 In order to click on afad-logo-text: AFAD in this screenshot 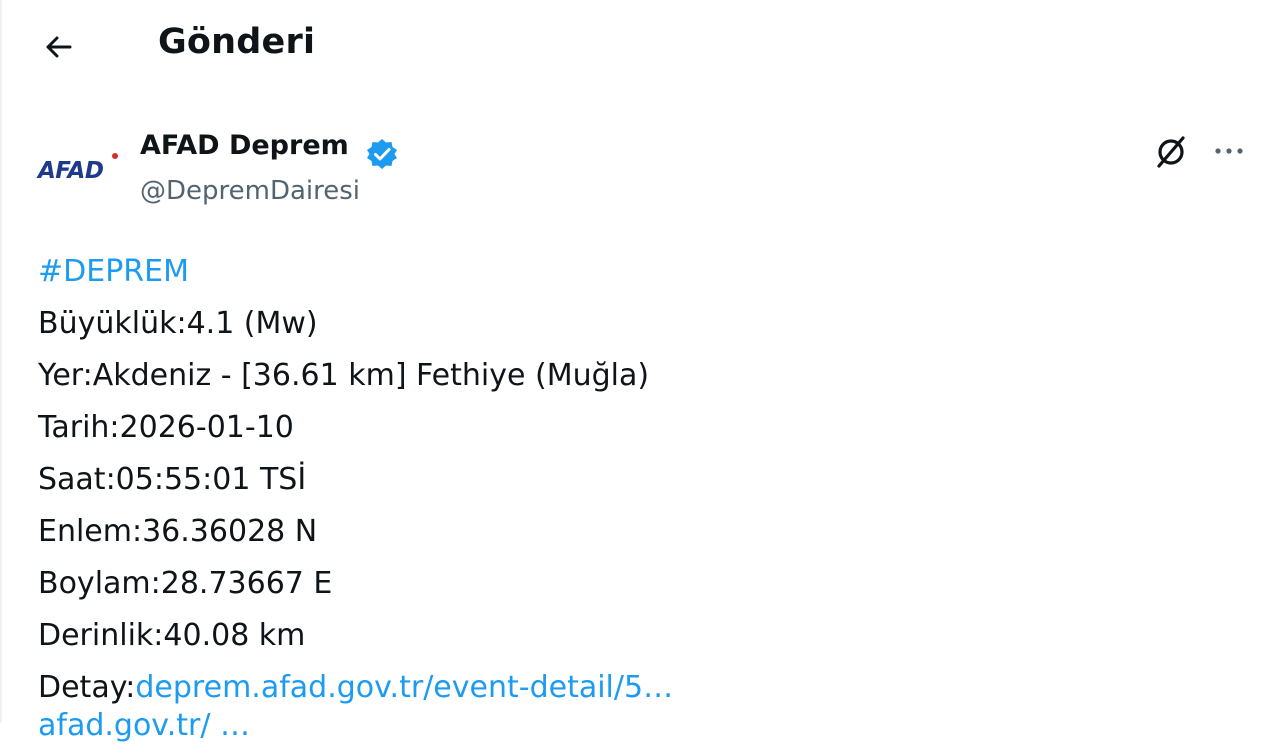, I will do `click(71, 171)`.